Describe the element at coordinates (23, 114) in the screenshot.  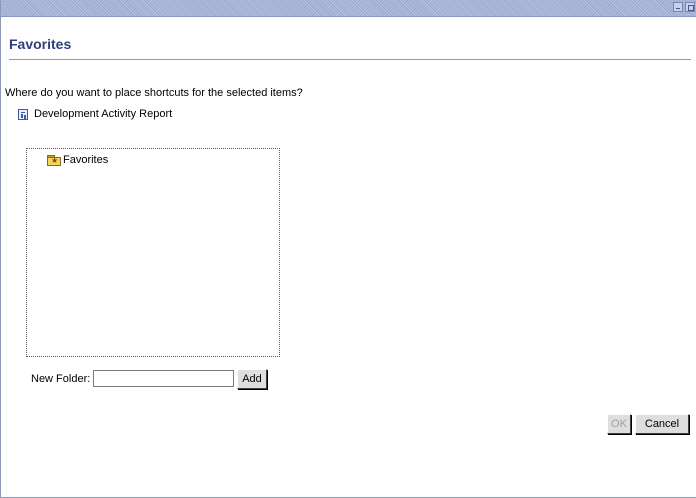
I see `report-icon` at that location.